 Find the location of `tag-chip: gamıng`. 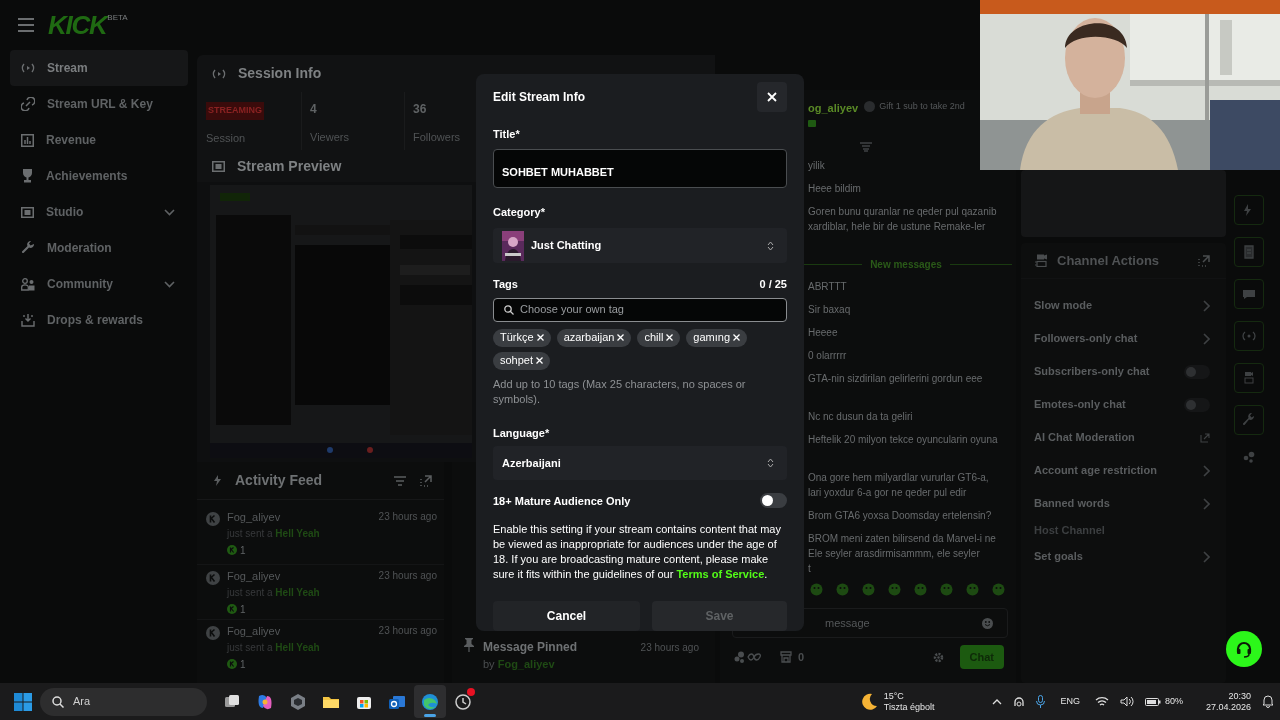

tag-chip: gamıng is located at coordinates (717, 337).